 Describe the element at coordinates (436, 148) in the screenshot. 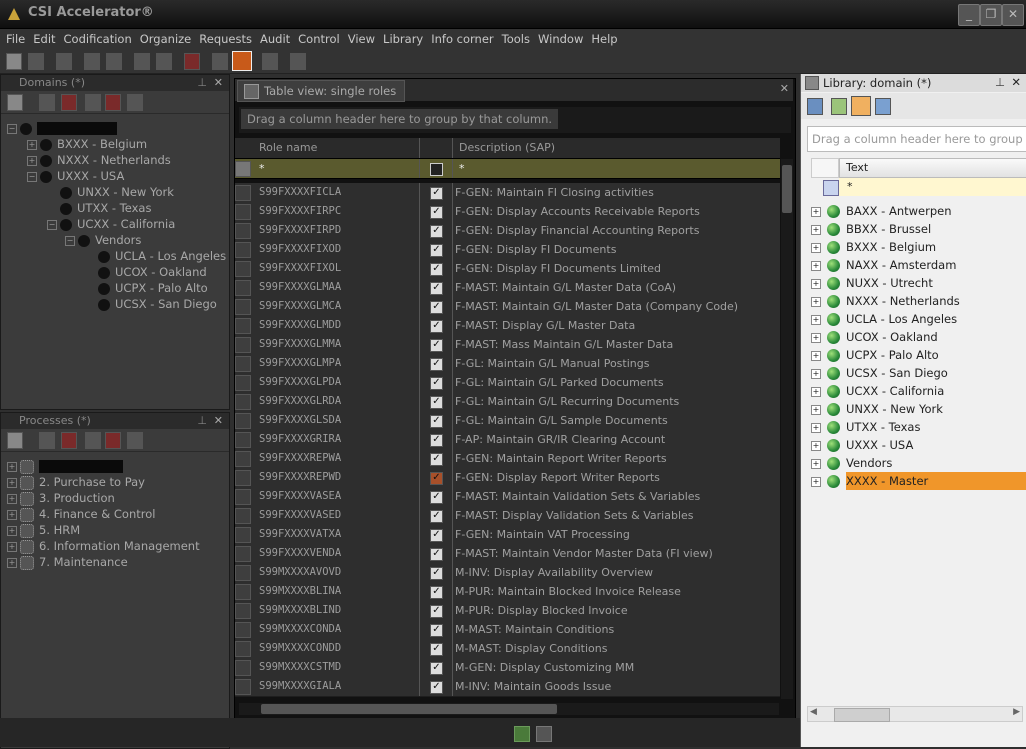

I see `col-checkbox` at that location.